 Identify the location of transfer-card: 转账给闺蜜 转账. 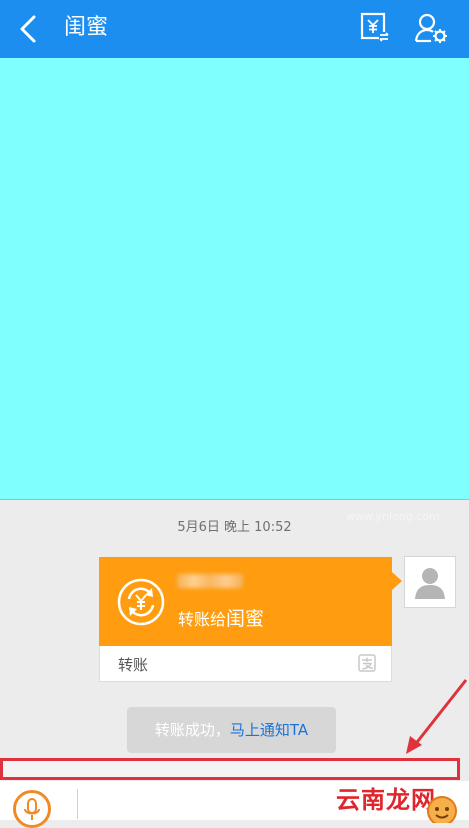
(250, 619).